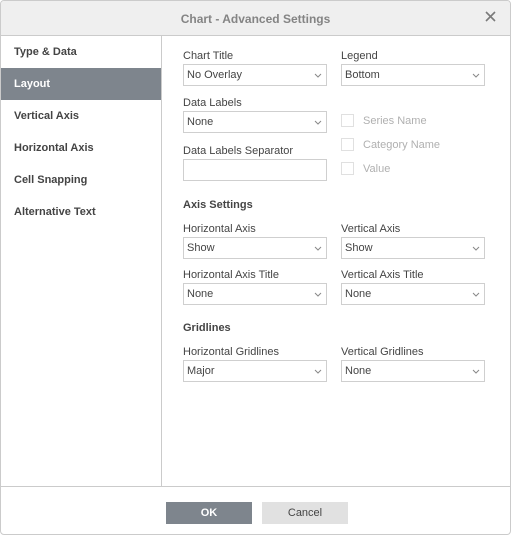 The image size is (511, 535). I want to click on category-name-checkbox, so click(347, 144).